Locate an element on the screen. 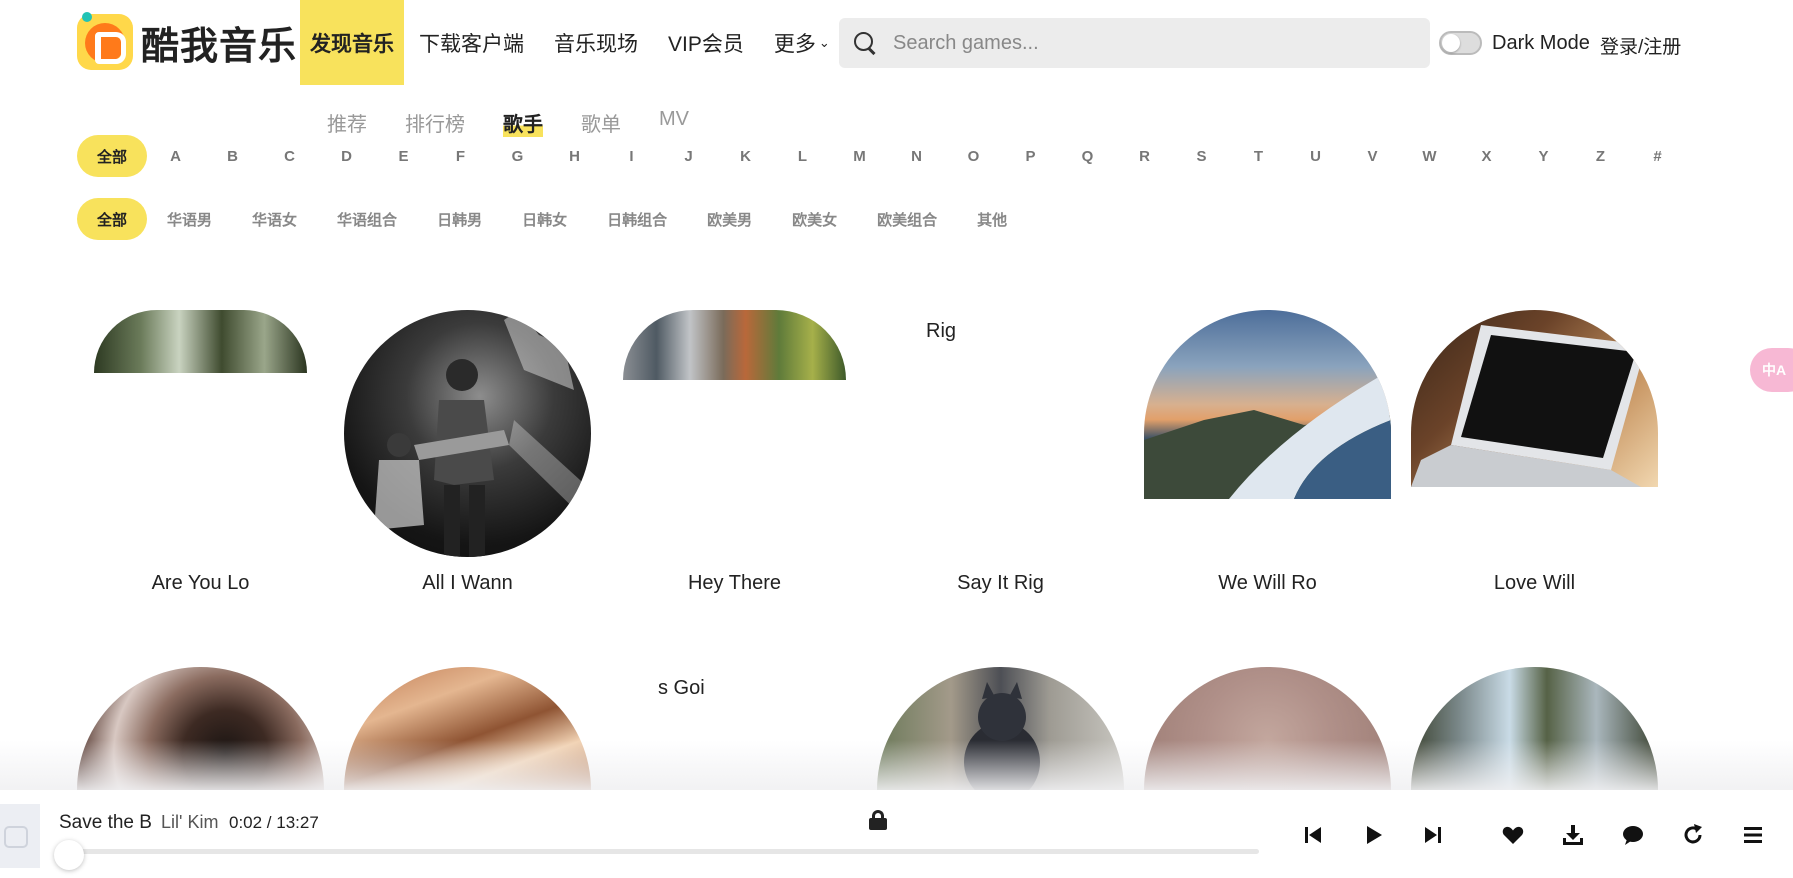  lock-icon is located at coordinates (878, 820).